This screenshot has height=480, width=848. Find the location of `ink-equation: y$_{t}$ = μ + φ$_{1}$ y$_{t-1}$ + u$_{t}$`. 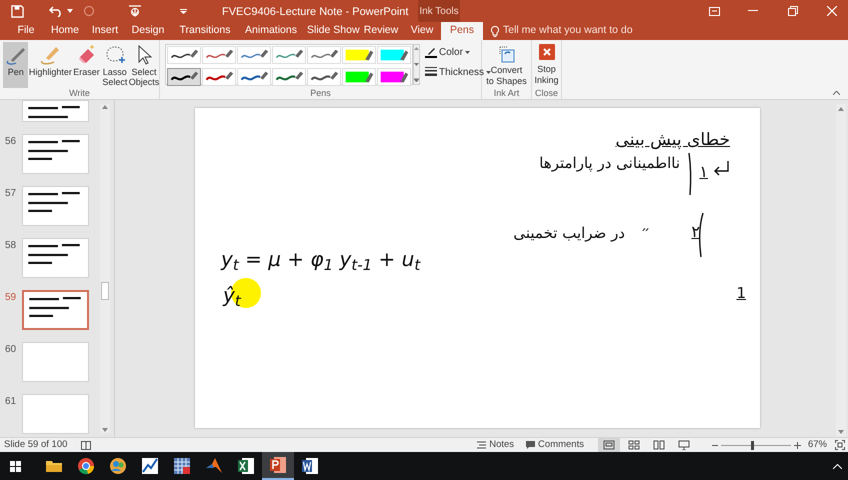

ink-equation: y$_{t}$ = μ + φ$_{1}$ y$_{t-1}$ + u$_{t}$ is located at coordinates (320, 260).